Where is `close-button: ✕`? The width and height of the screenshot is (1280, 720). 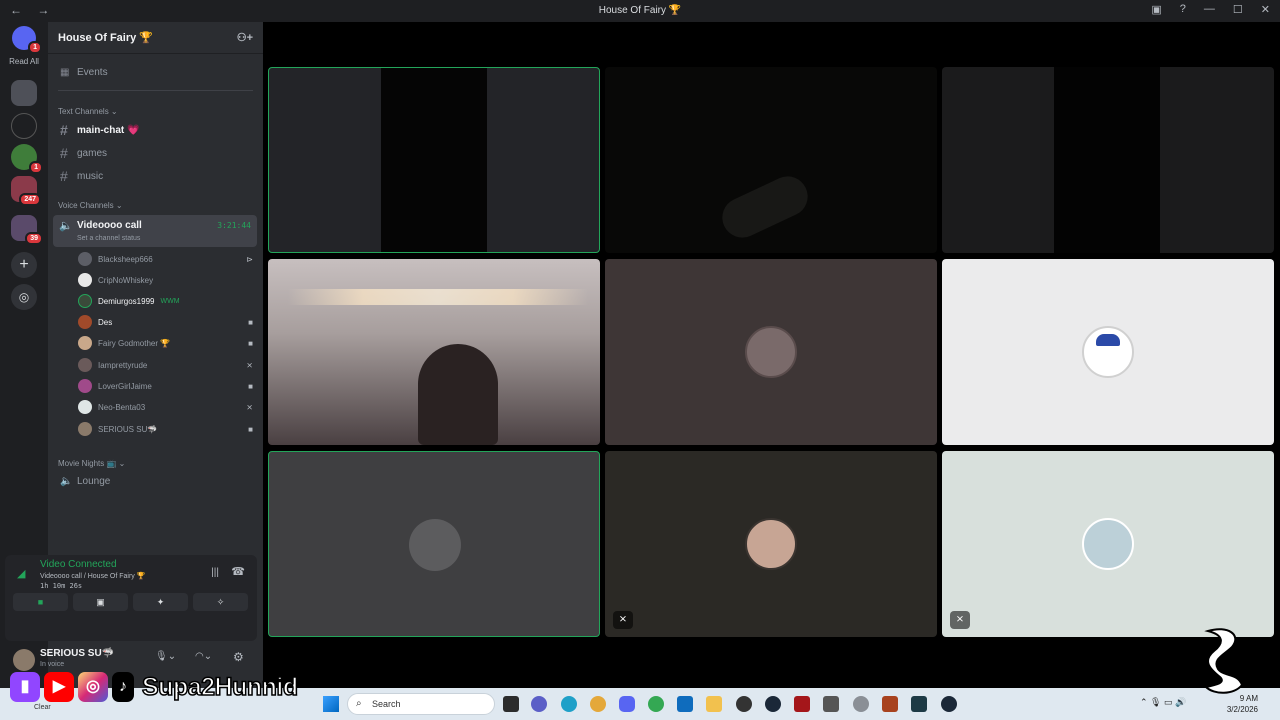
close-button: ✕ is located at coordinates (1265, 9).